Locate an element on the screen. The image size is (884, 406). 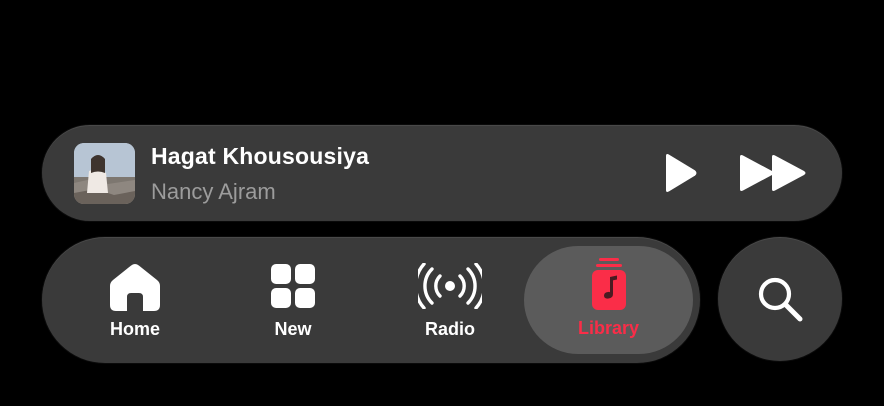
play-button is located at coordinates (680, 173).